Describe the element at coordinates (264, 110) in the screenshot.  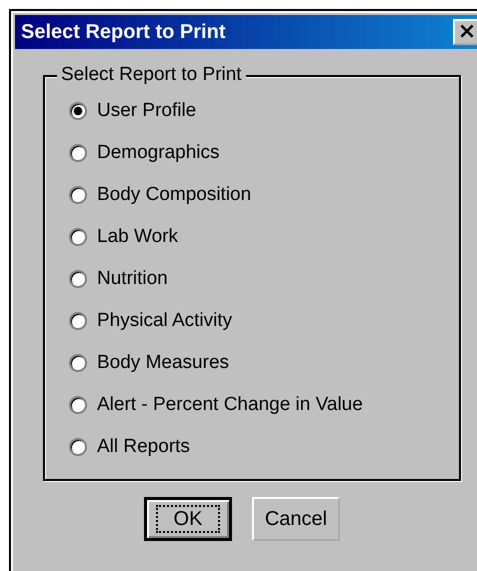
I see `radio-option: User Profile` at that location.